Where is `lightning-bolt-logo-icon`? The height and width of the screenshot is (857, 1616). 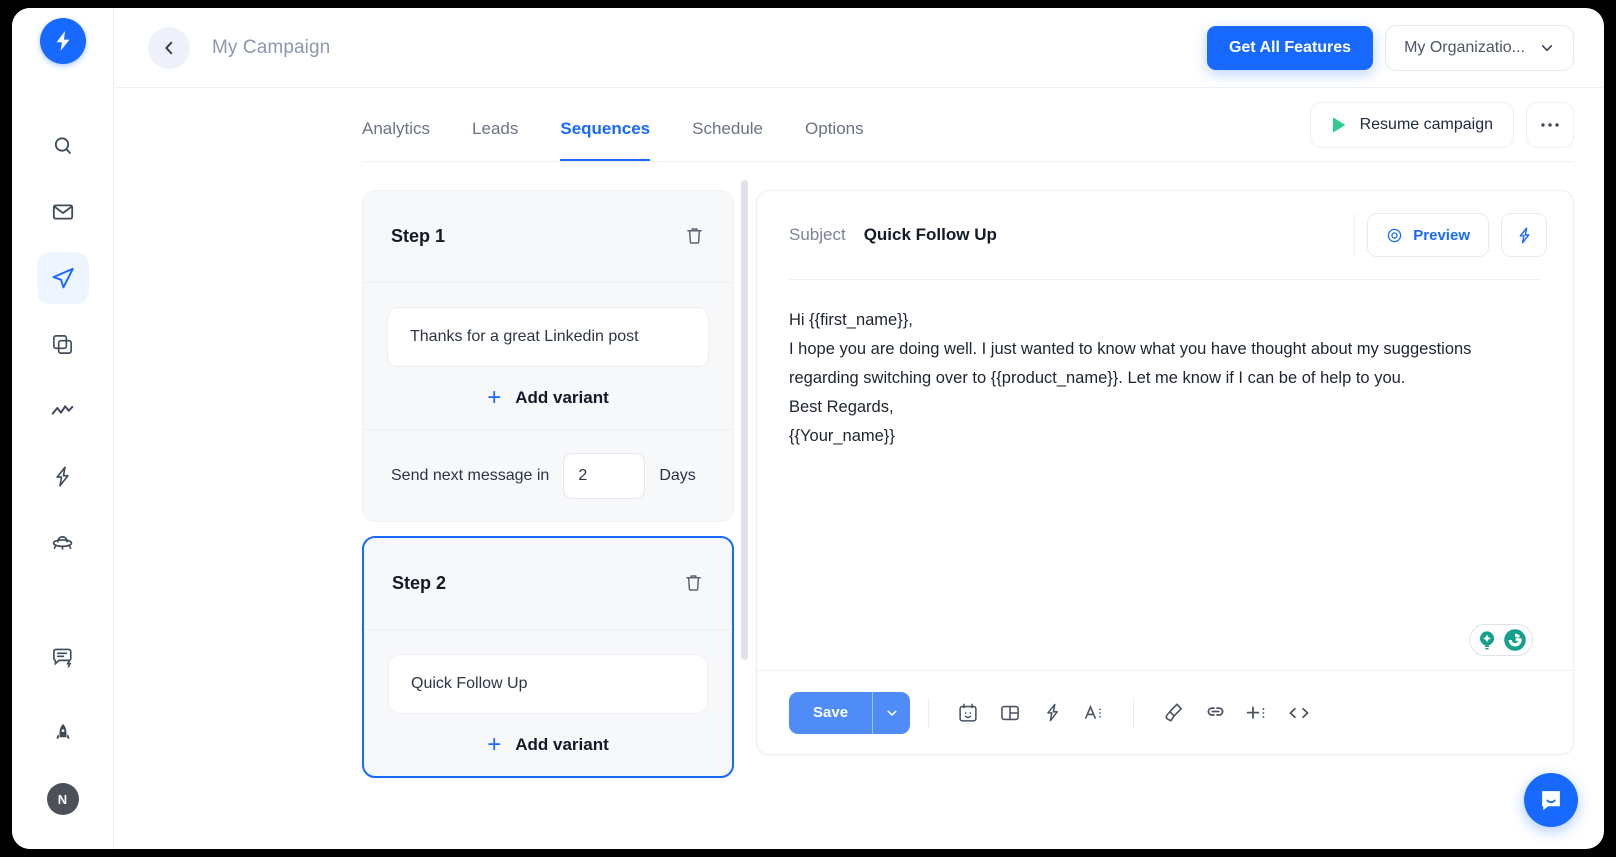 lightning-bolt-logo-icon is located at coordinates (62, 41).